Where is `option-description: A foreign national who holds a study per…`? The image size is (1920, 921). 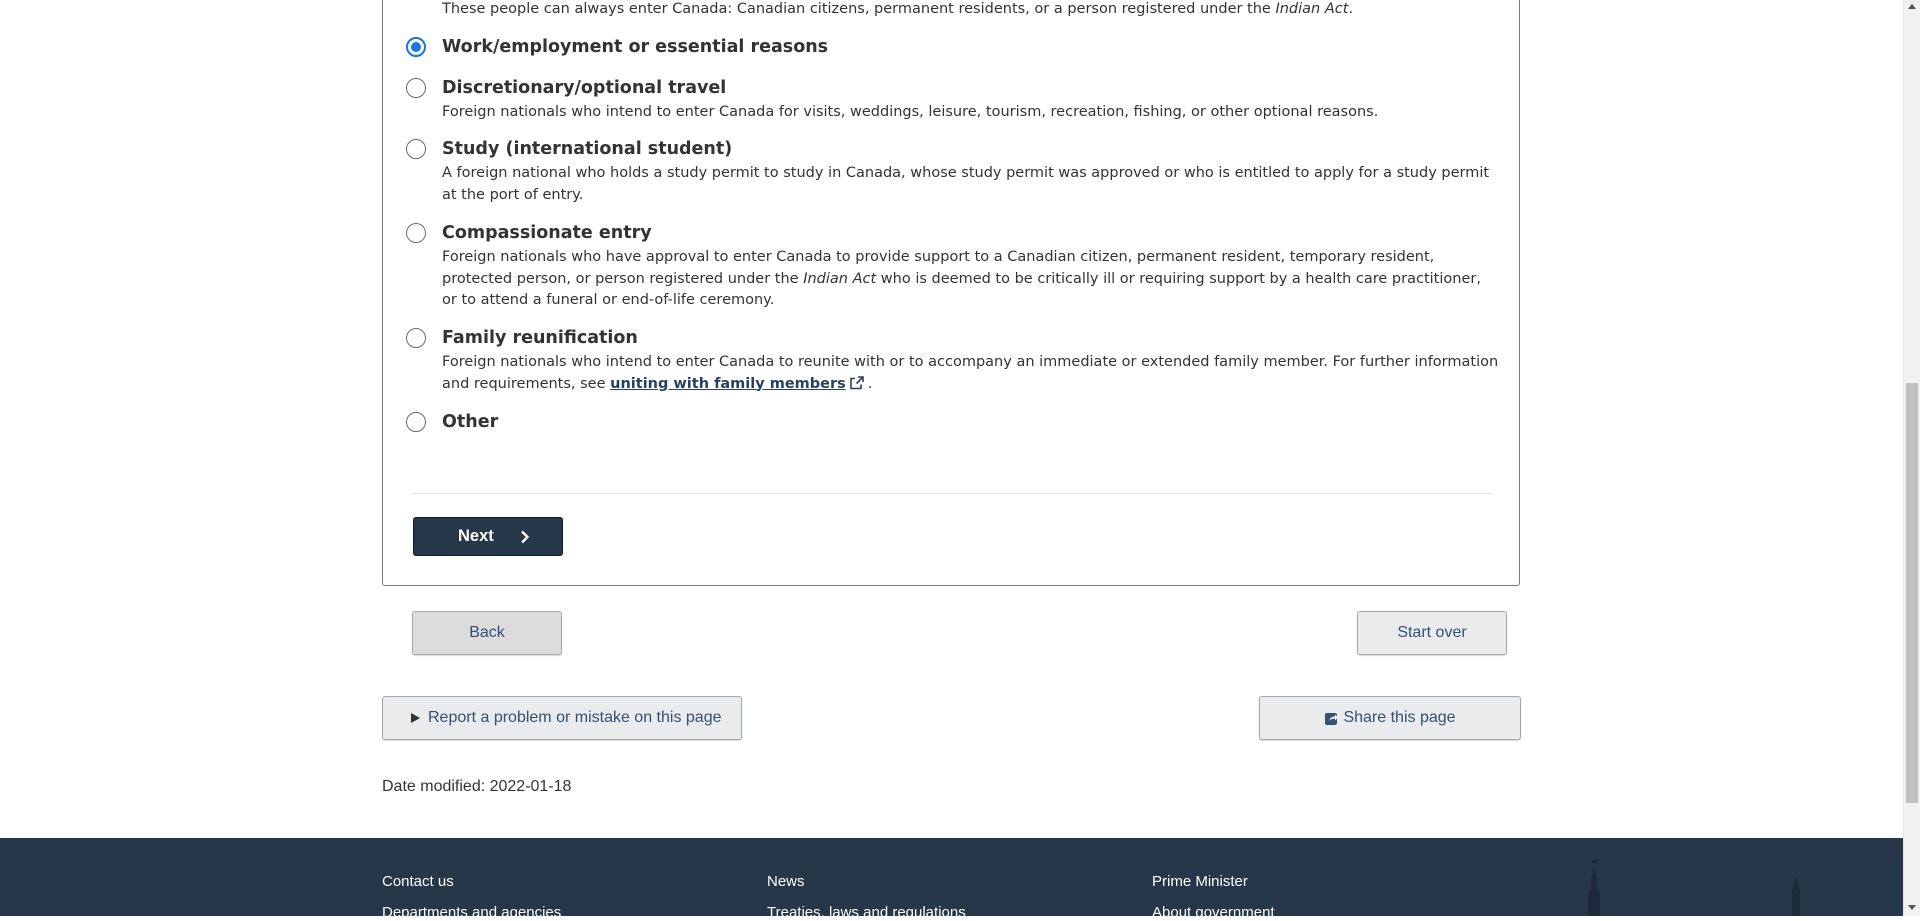
option-description: A foreign national who holds a study per… is located at coordinates (966, 184).